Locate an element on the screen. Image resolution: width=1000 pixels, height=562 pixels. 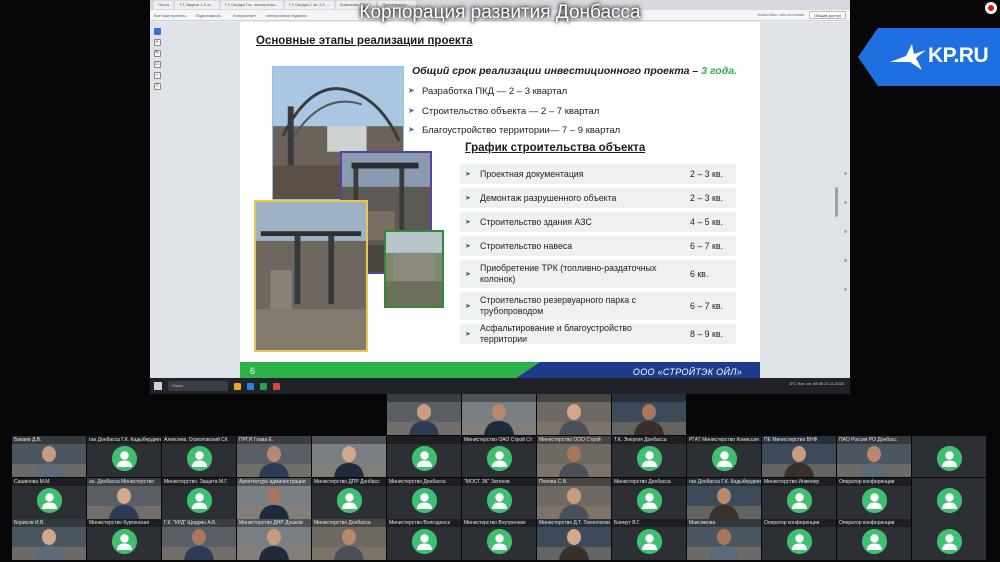
participant-name: Борисов И.В. is located at coordinates (49, 523).